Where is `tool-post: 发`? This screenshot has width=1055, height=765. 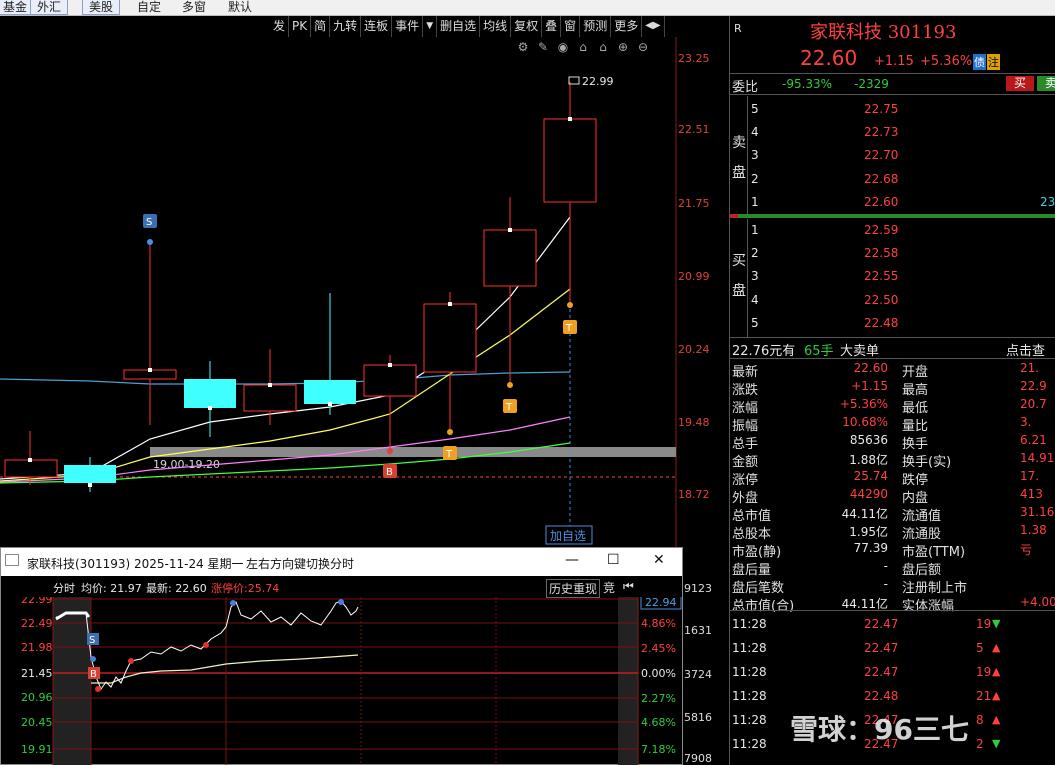 tool-post: 发 is located at coordinates (280, 26).